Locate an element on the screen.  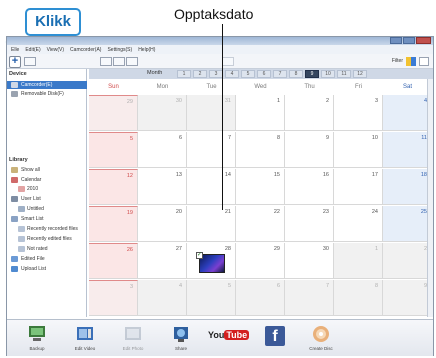
sidebar-item-2010: 2010 is located at coordinates (47, 189).